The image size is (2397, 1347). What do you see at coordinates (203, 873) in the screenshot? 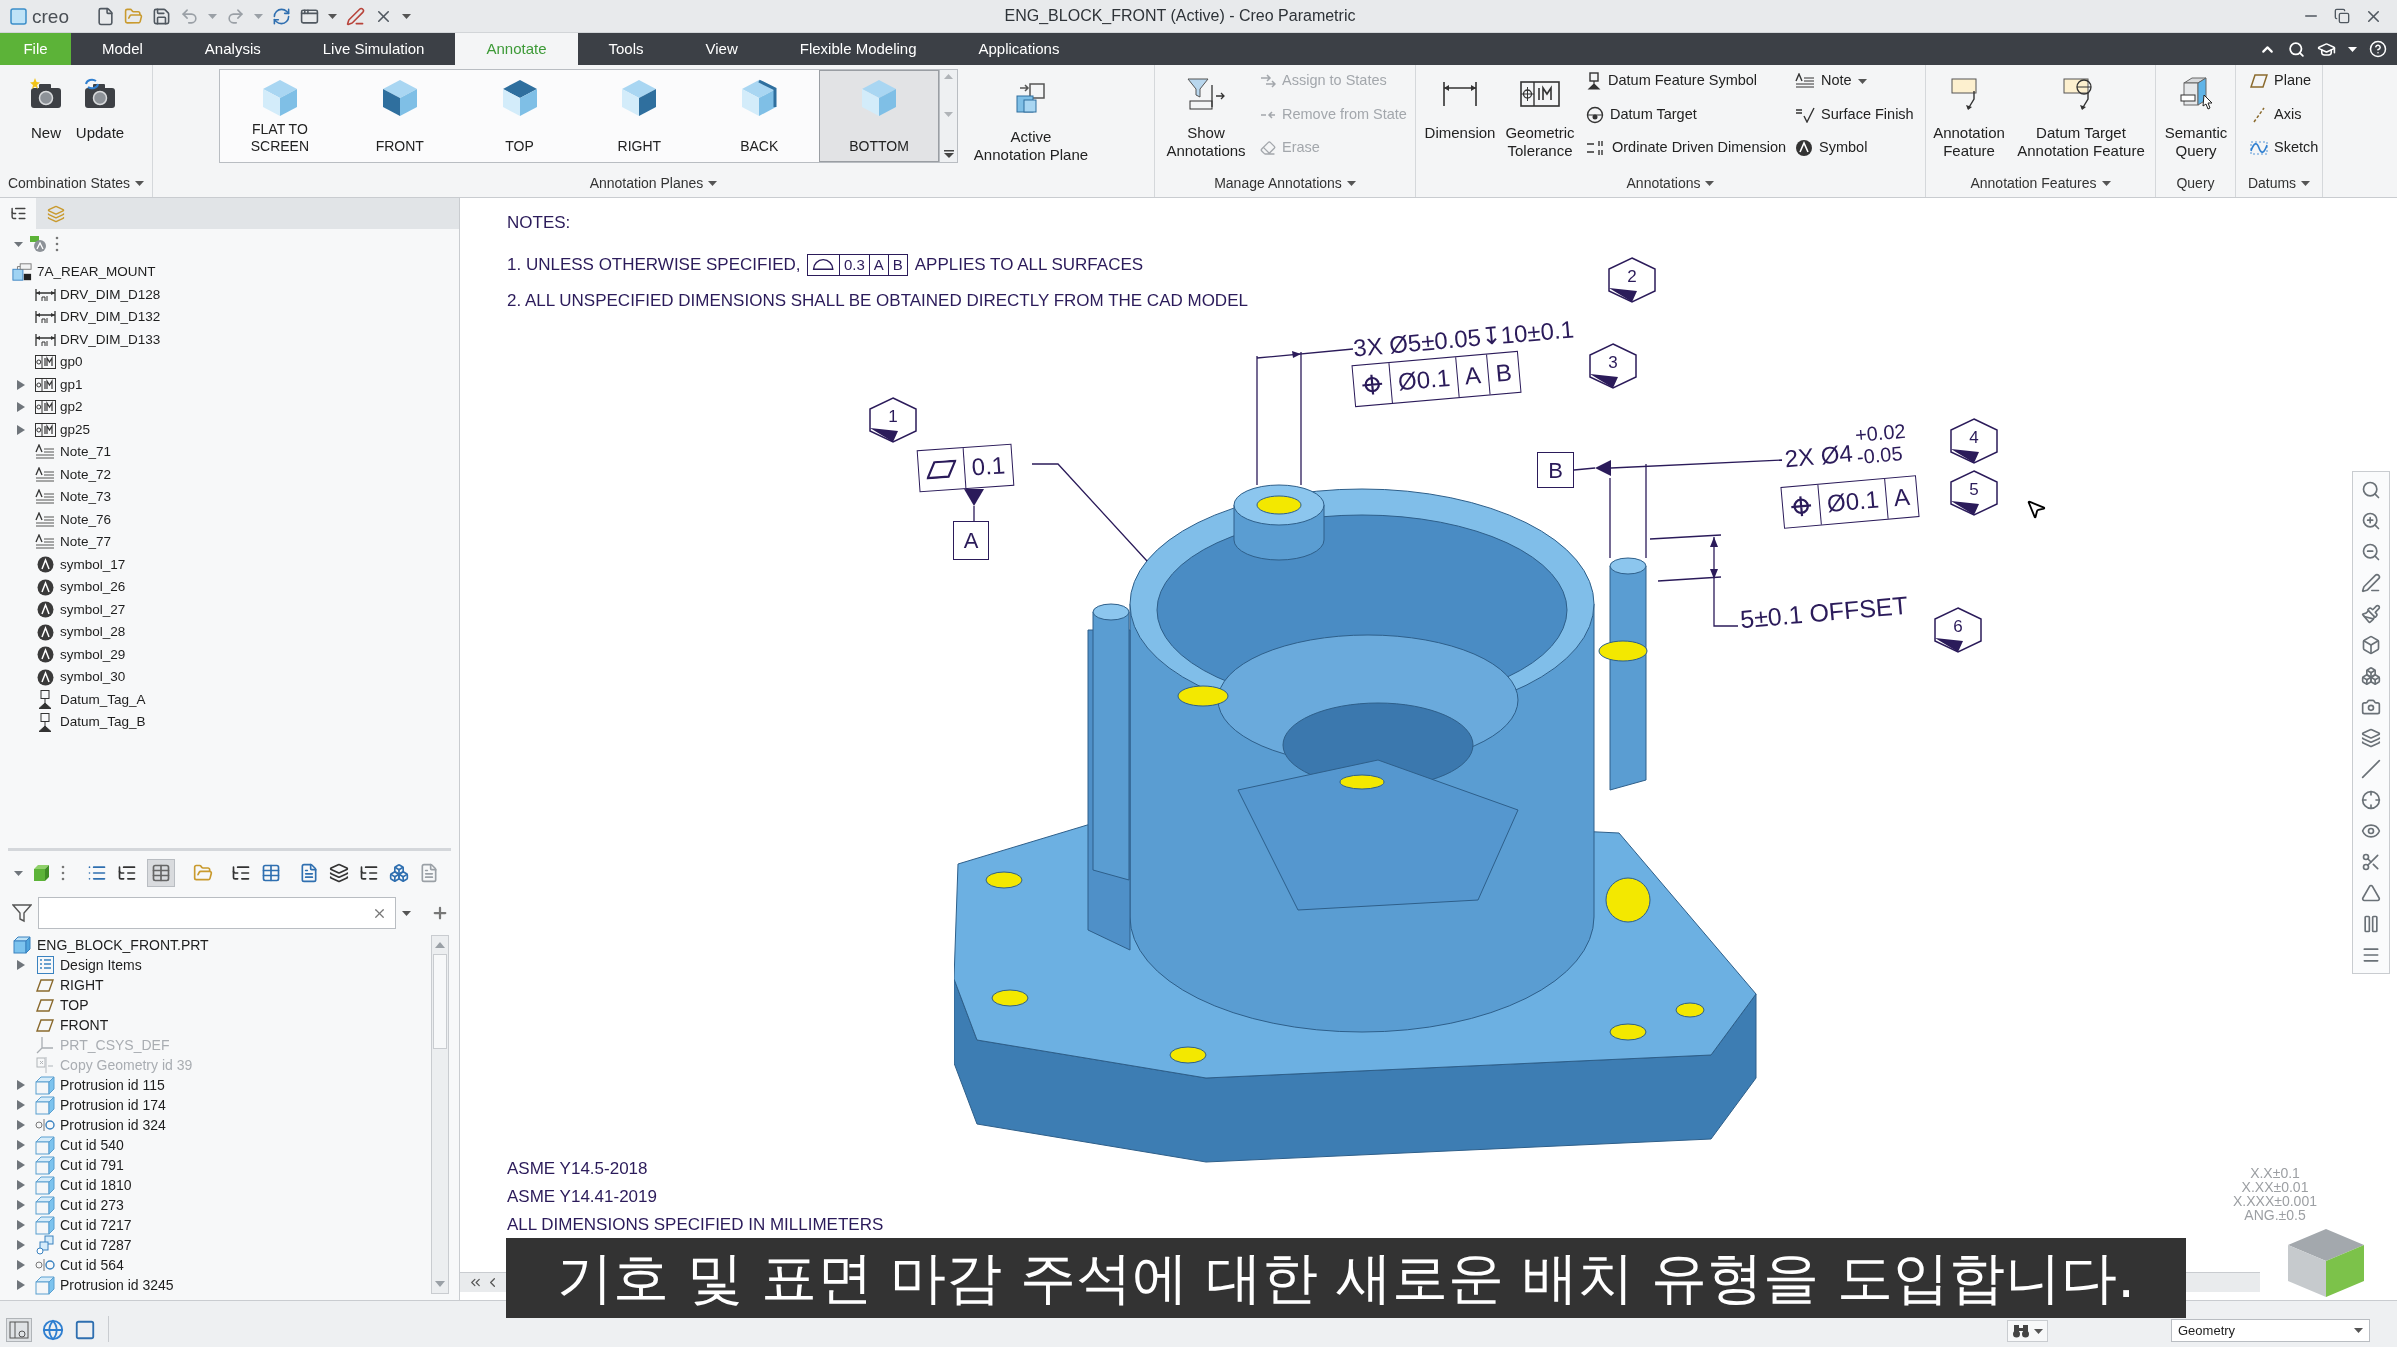
I see `folder-icon` at bounding box center [203, 873].